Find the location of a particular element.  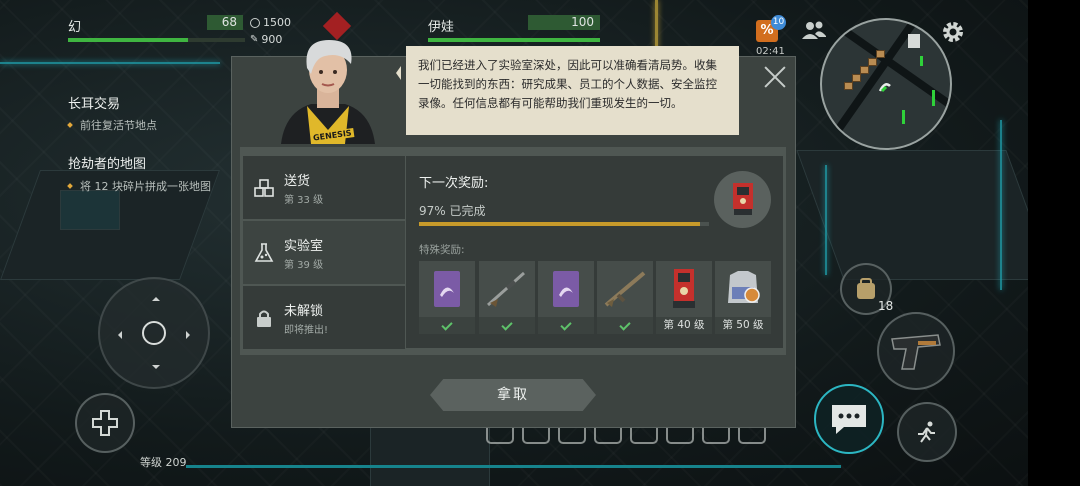

next-reward-title: 下一次奖励: is located at coordinates (454, 183).